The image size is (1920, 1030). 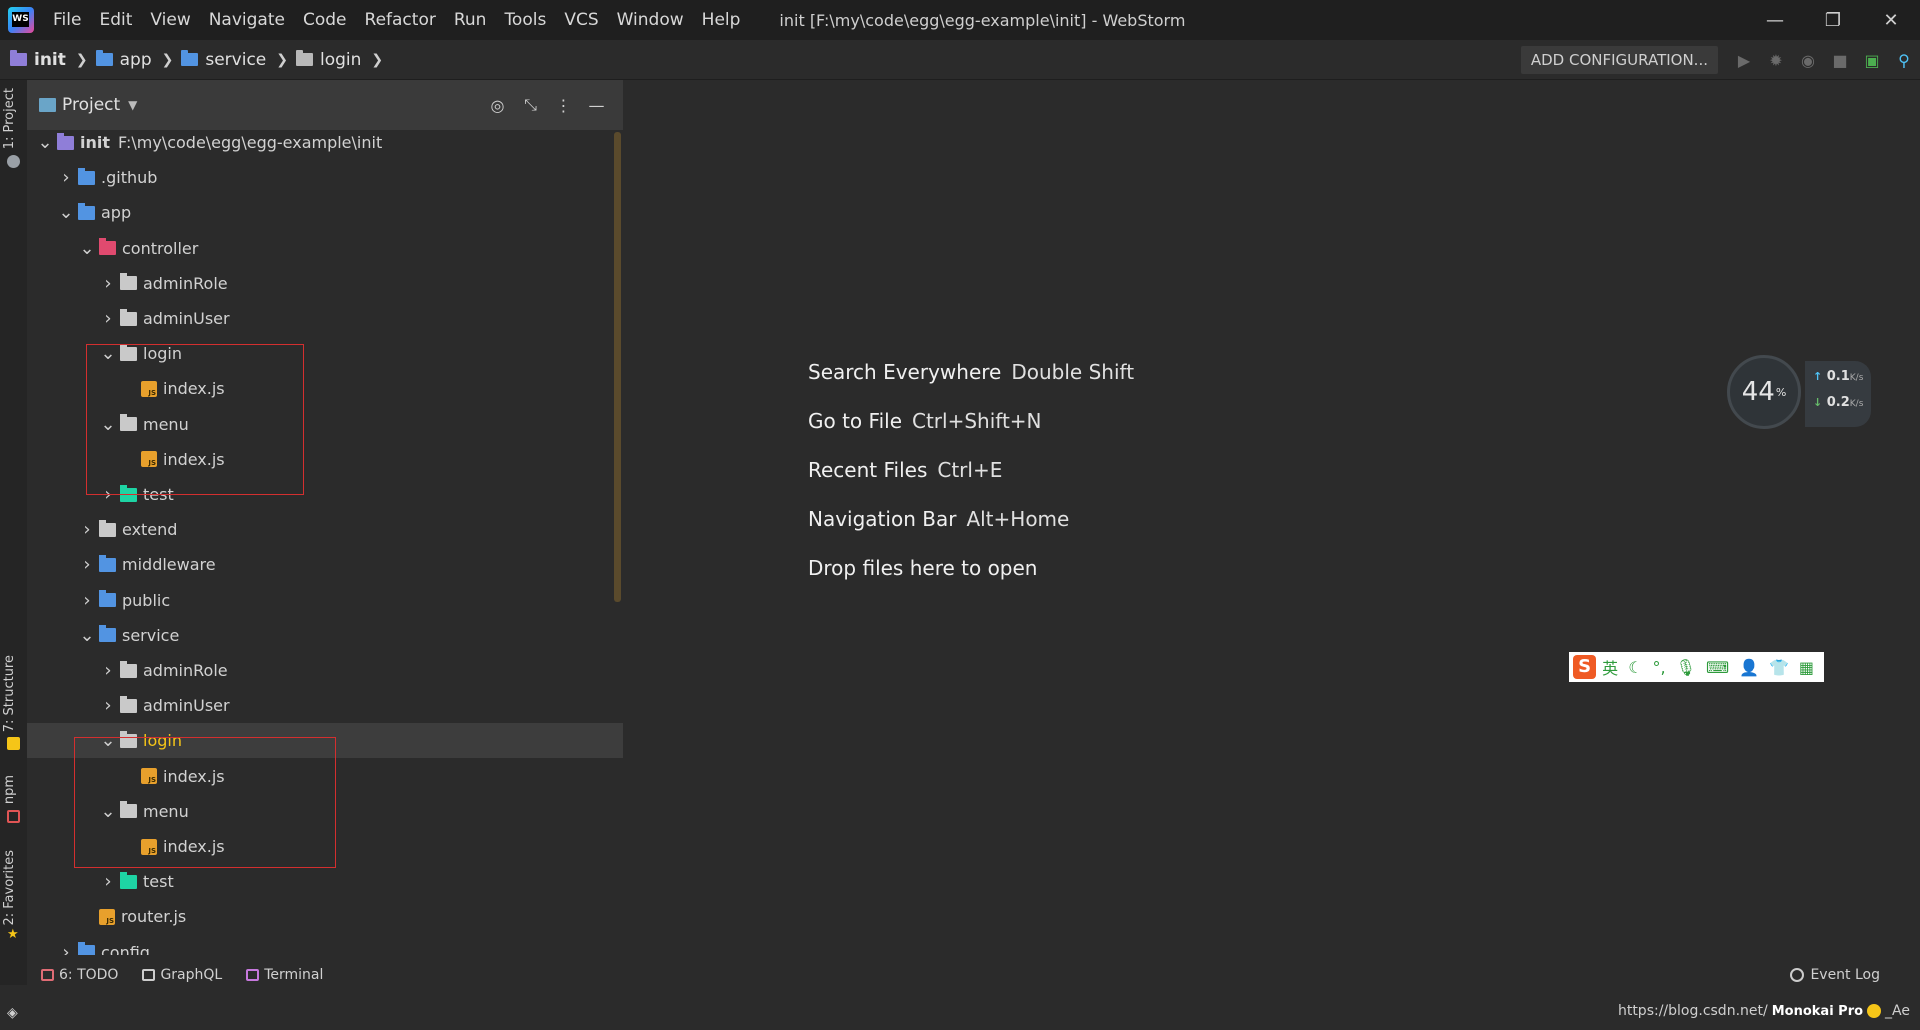 What do you see at coordinates (107, 916) in the screenshot?
I see `js-file-icon` at bounding box center [107, 916].